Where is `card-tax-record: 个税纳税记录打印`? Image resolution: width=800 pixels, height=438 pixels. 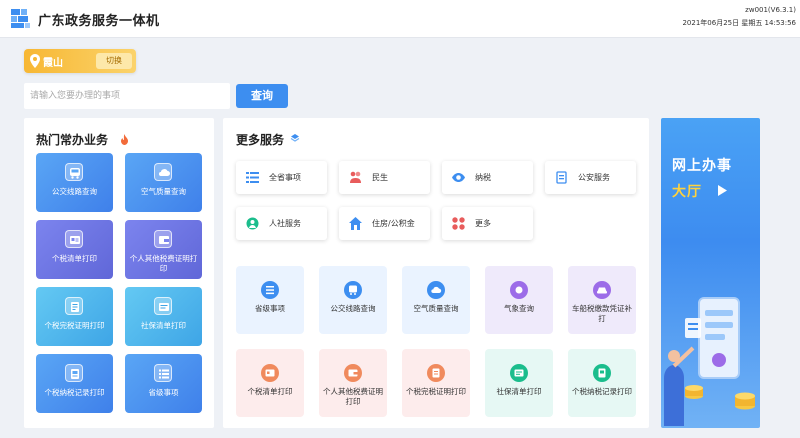
card-tax-record: 个税纳税记录打印 is located at coordinates (602, 383).